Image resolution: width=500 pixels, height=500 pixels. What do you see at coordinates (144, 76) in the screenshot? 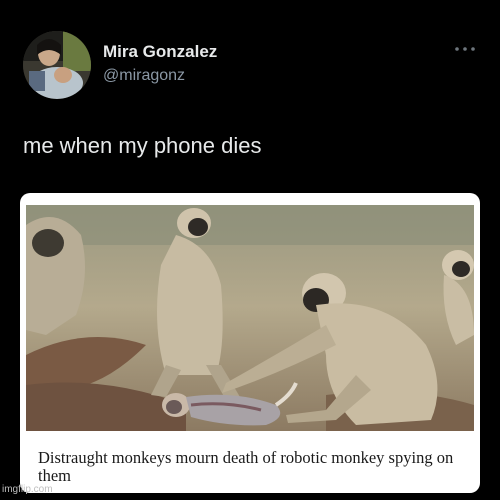
I see `author-handle: @miragonz` at bounding box center [144, 76].